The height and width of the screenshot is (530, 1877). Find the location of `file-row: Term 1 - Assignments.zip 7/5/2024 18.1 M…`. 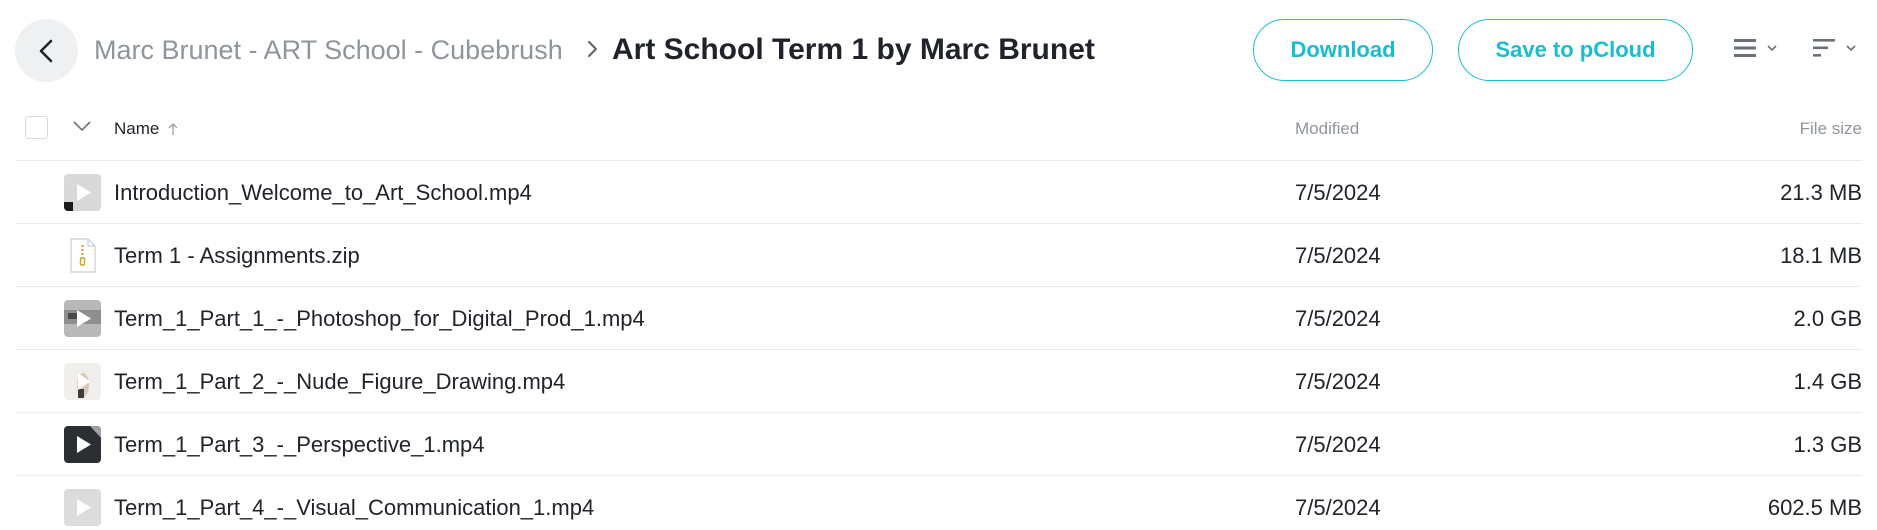

file-row: Term 1 - Assignments.zip 7/5/2024 18.1 M… is located at coordinates (938, 255).